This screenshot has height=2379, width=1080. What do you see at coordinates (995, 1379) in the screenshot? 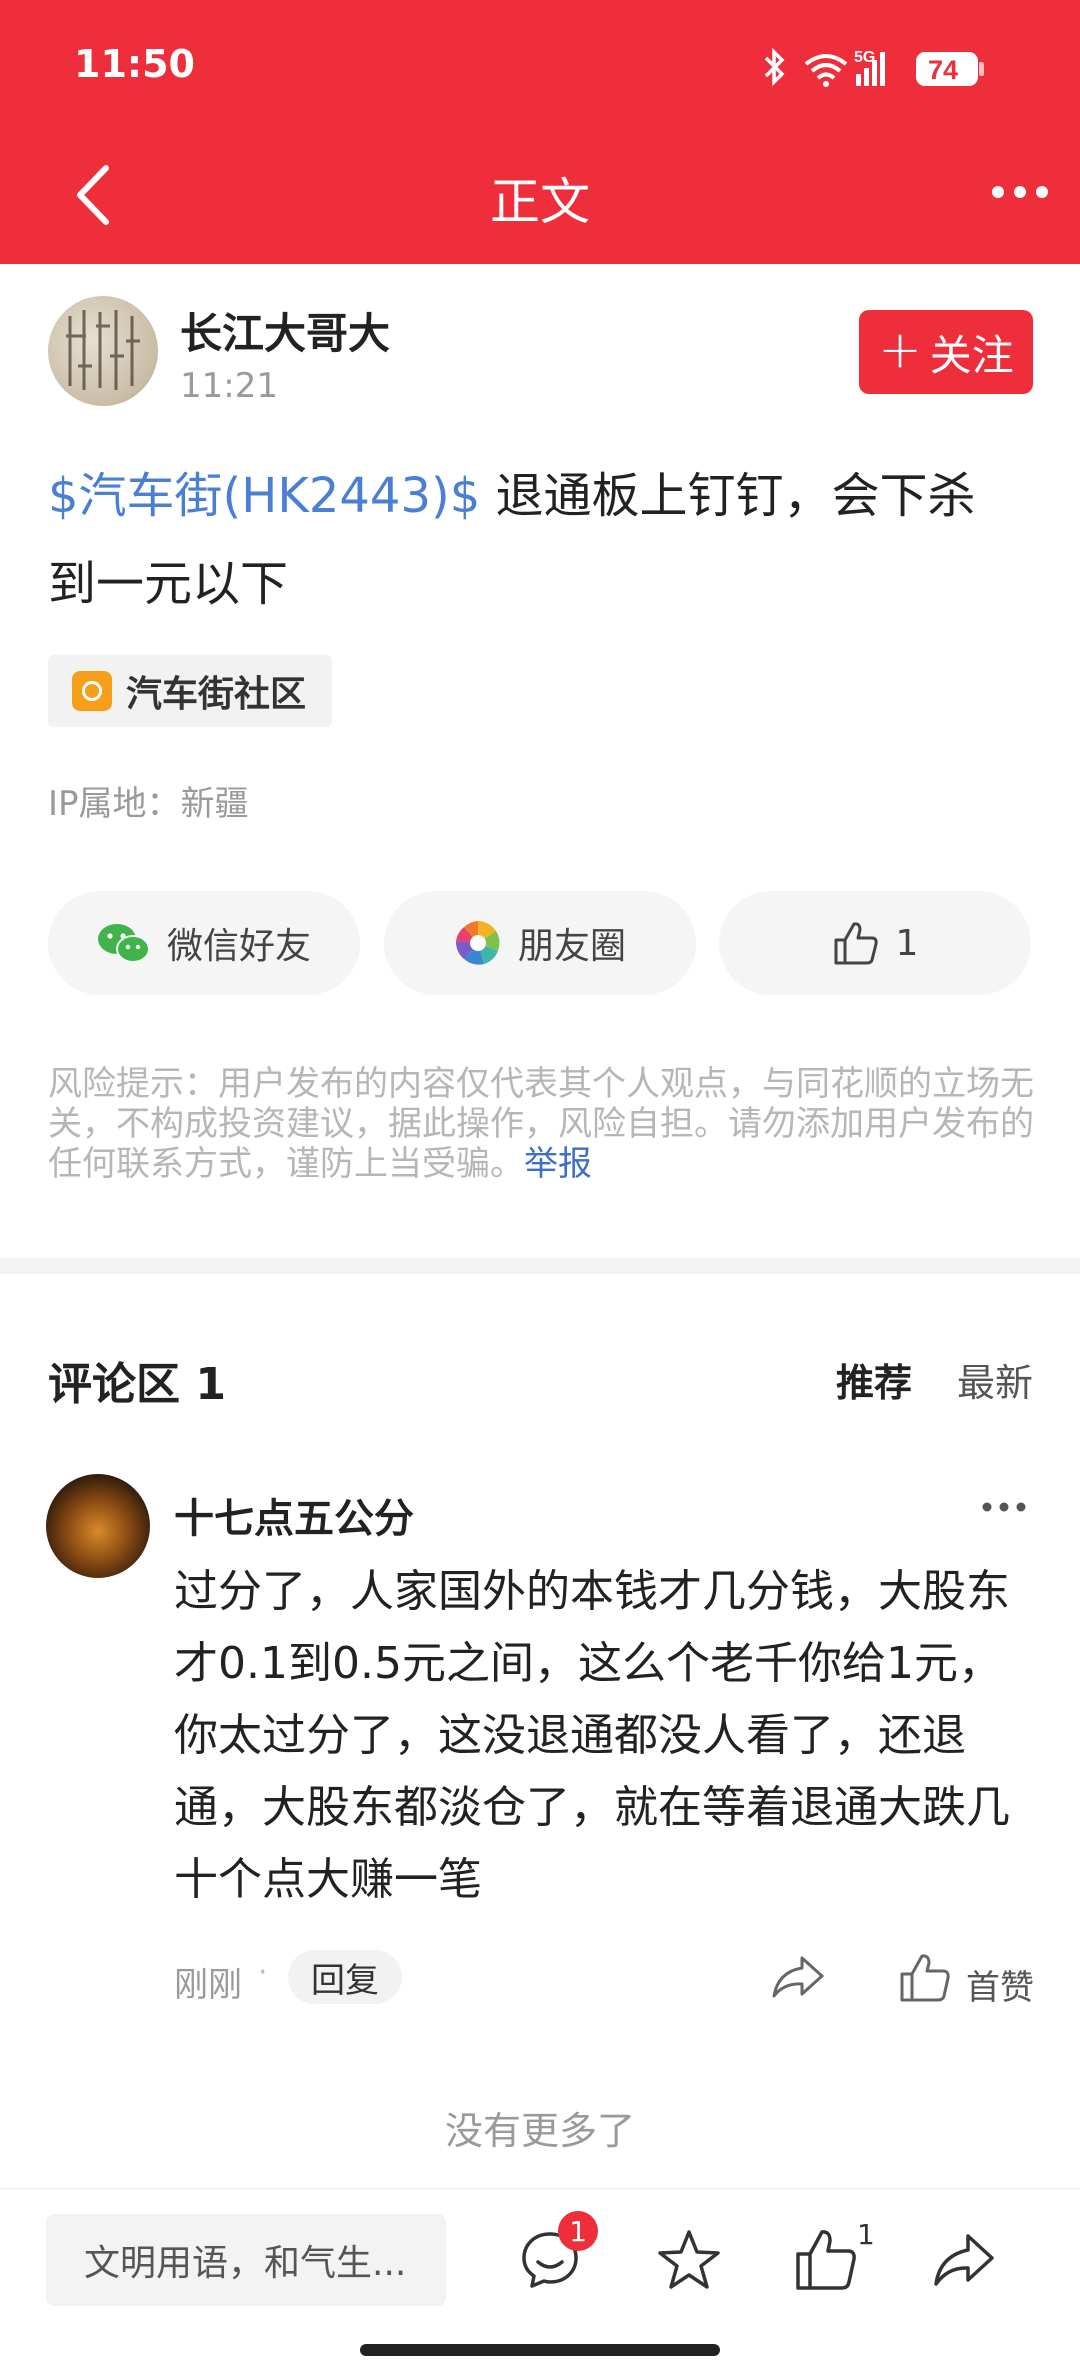
I see `sort-latest-tab: 最新` at bounding box center [995, 1379].